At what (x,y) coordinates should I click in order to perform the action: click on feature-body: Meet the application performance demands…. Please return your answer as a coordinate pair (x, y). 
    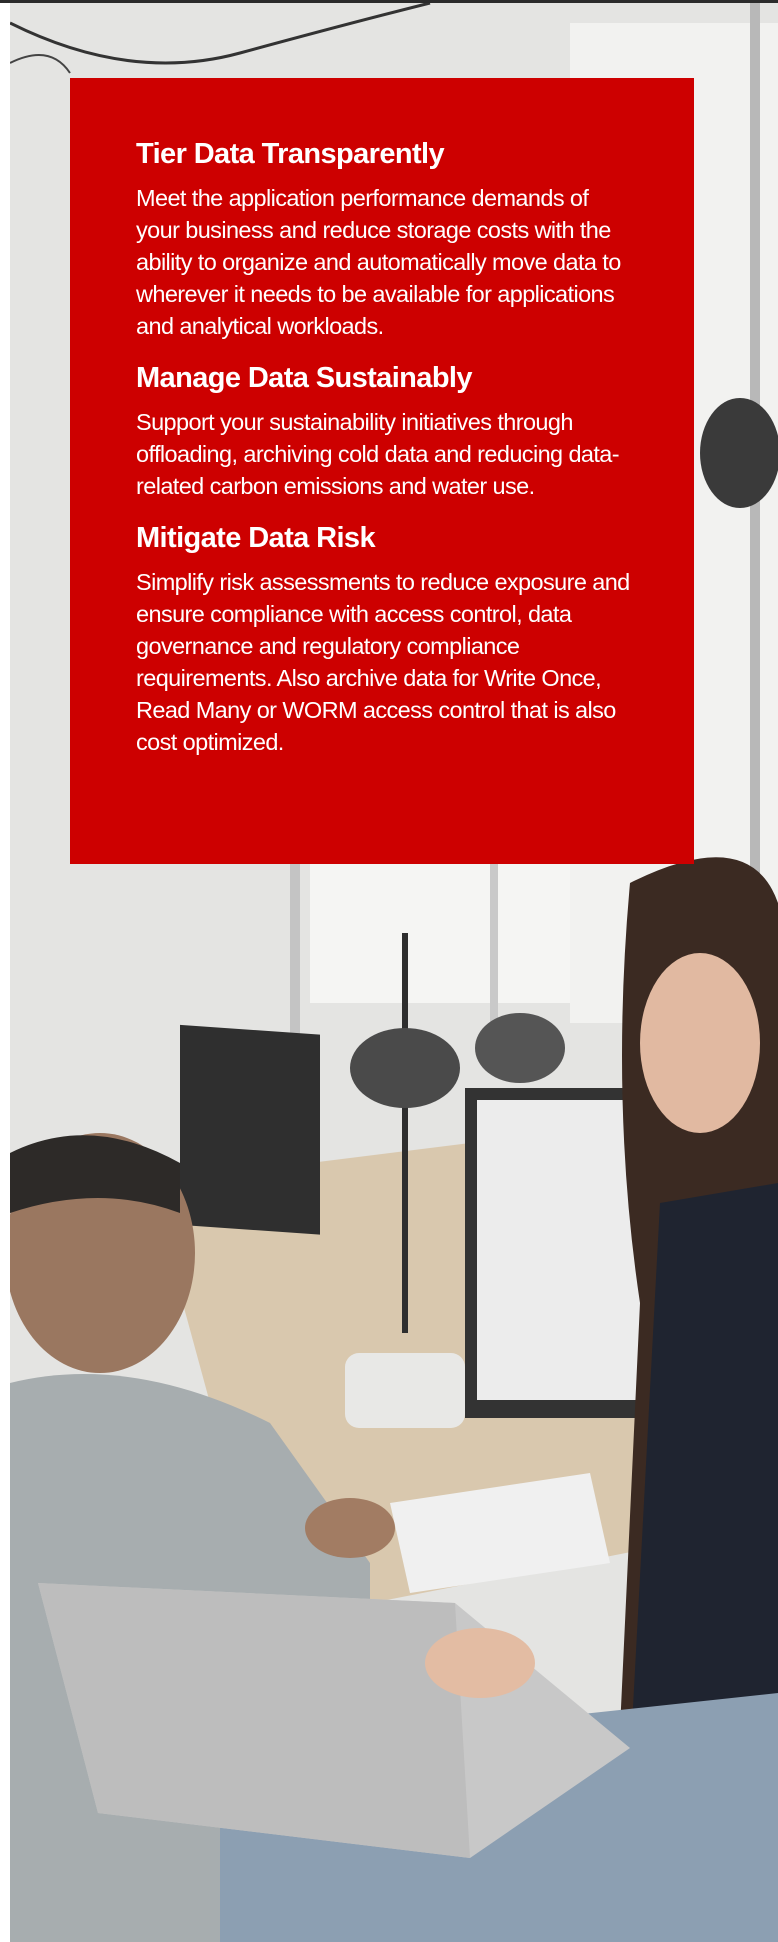
    Looking at the image, I should click on (378, 262).